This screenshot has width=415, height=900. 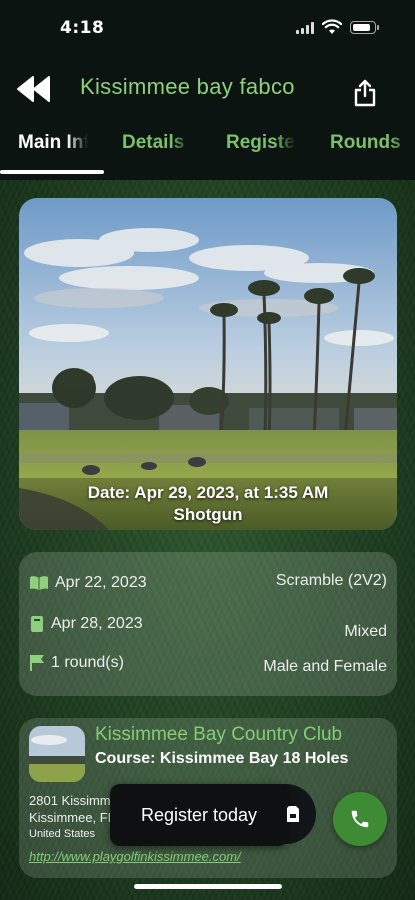 I want to click on rounds-row: 1 round(s), so click(x=76, y=663).